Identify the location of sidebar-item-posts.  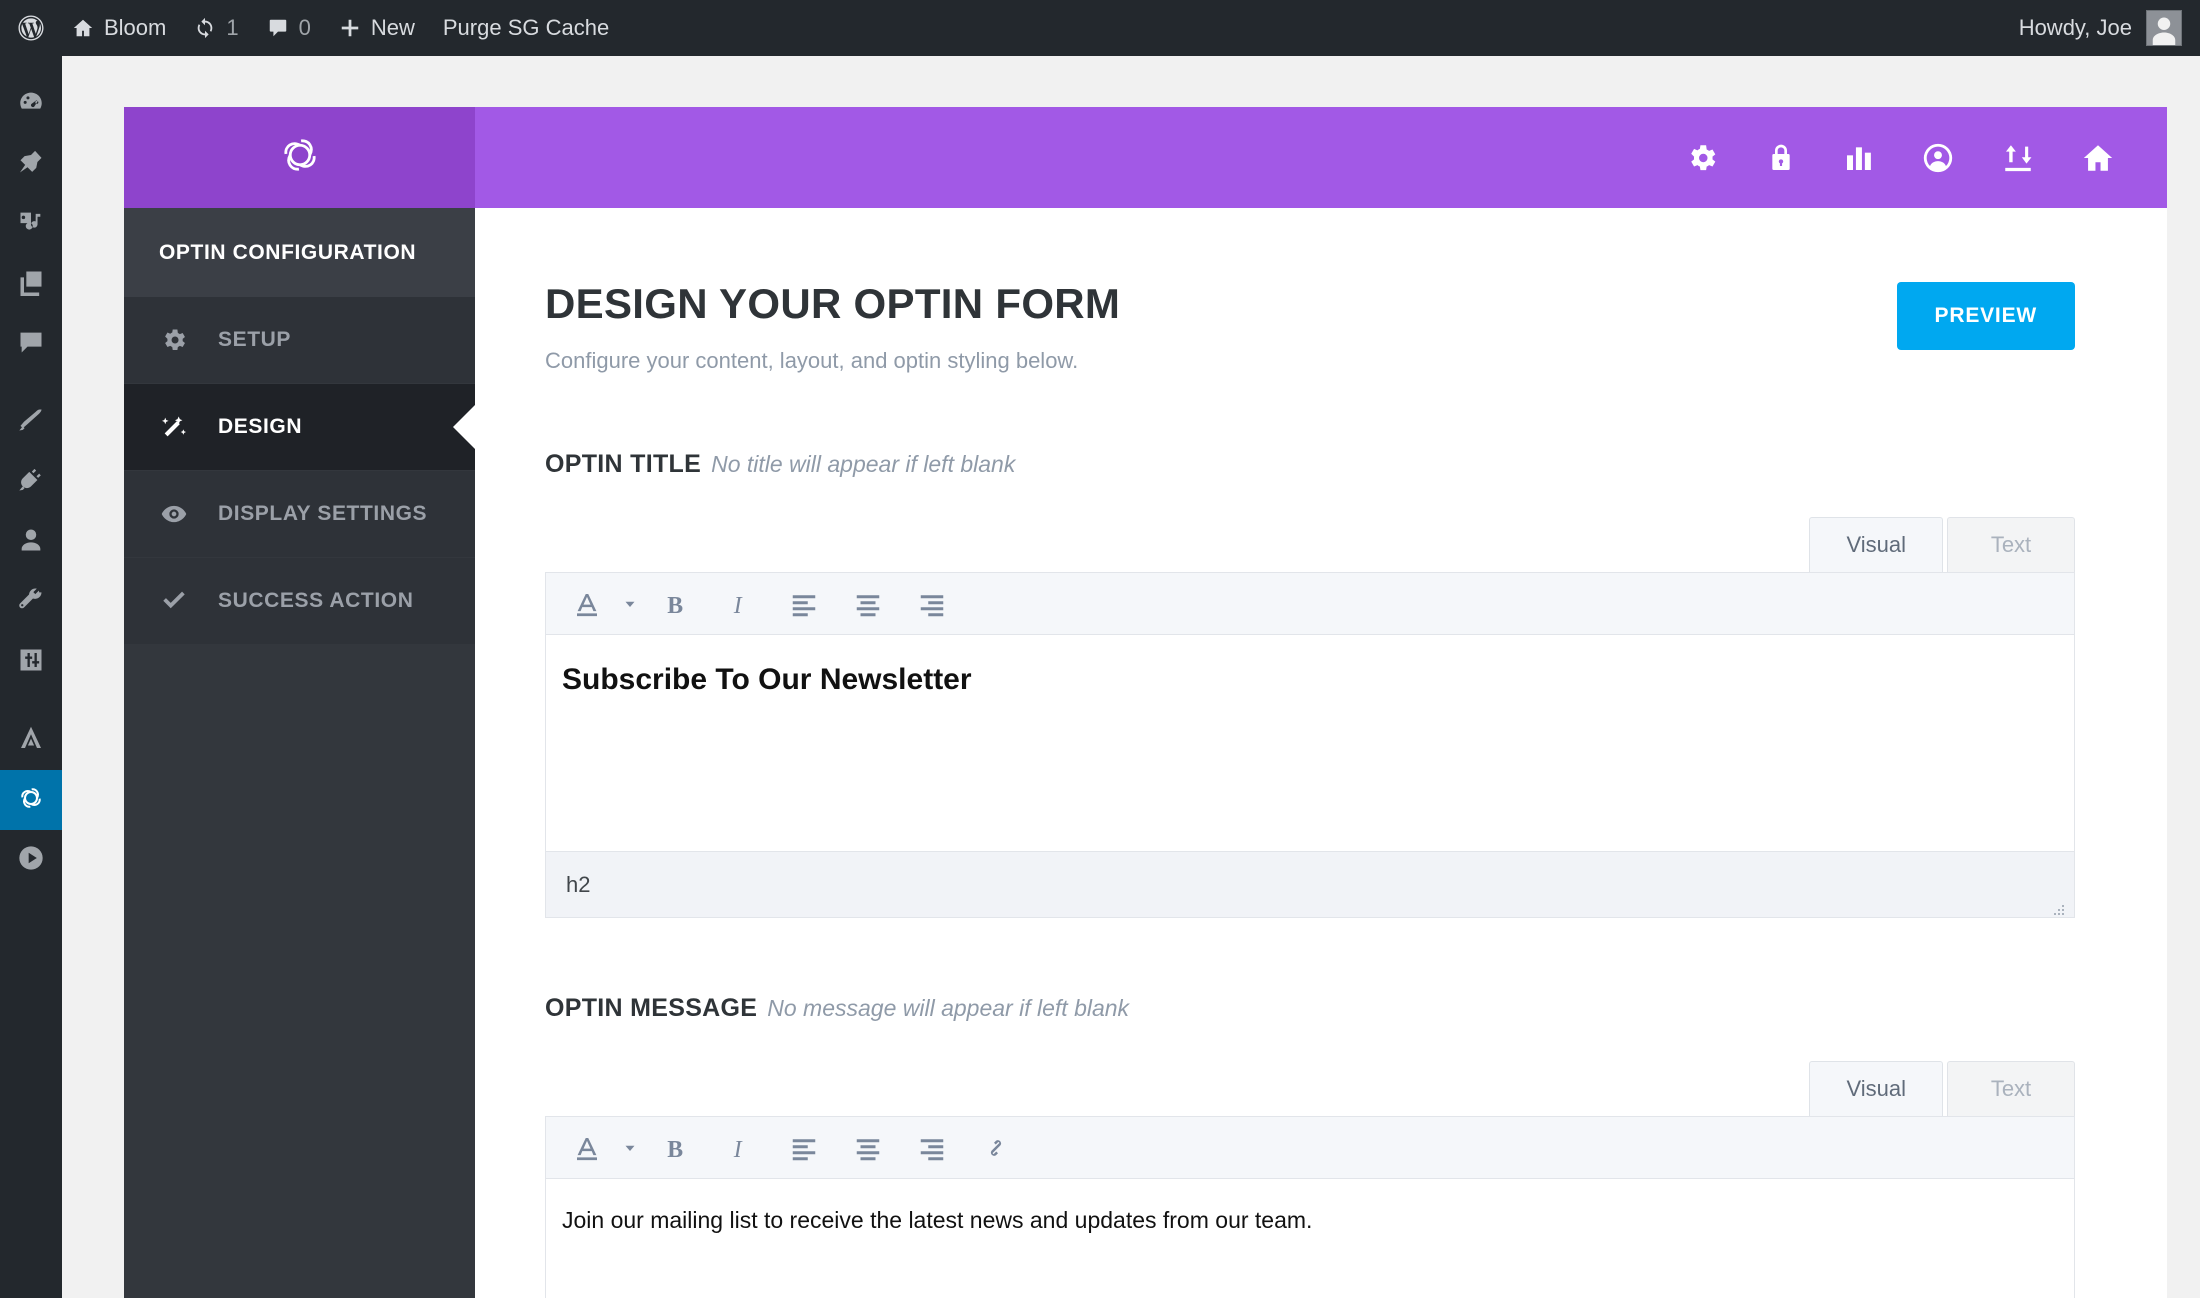
(31, 164).